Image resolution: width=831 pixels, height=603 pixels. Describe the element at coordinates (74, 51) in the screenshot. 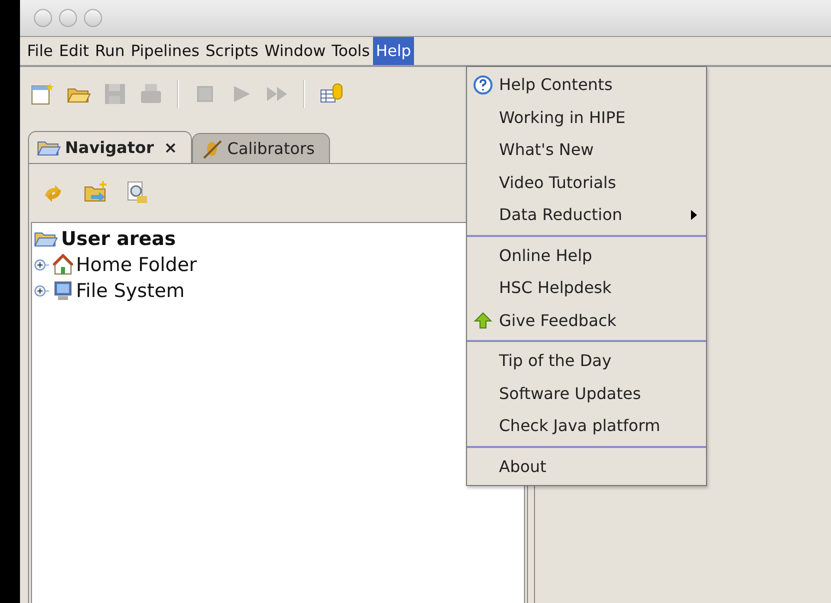

I see `menu-item: Edit` at that location.